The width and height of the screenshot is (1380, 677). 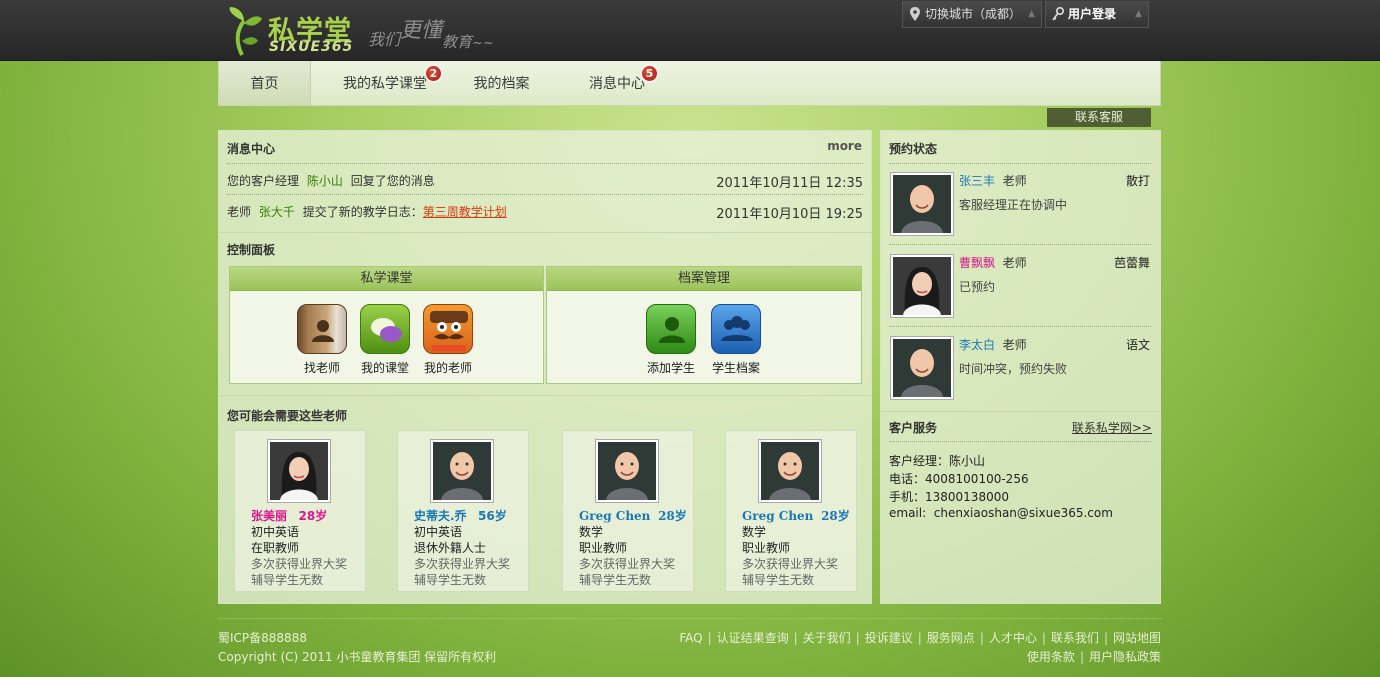 I want to click on my-class-button: 我的课堂, so click(x=385, y=340).